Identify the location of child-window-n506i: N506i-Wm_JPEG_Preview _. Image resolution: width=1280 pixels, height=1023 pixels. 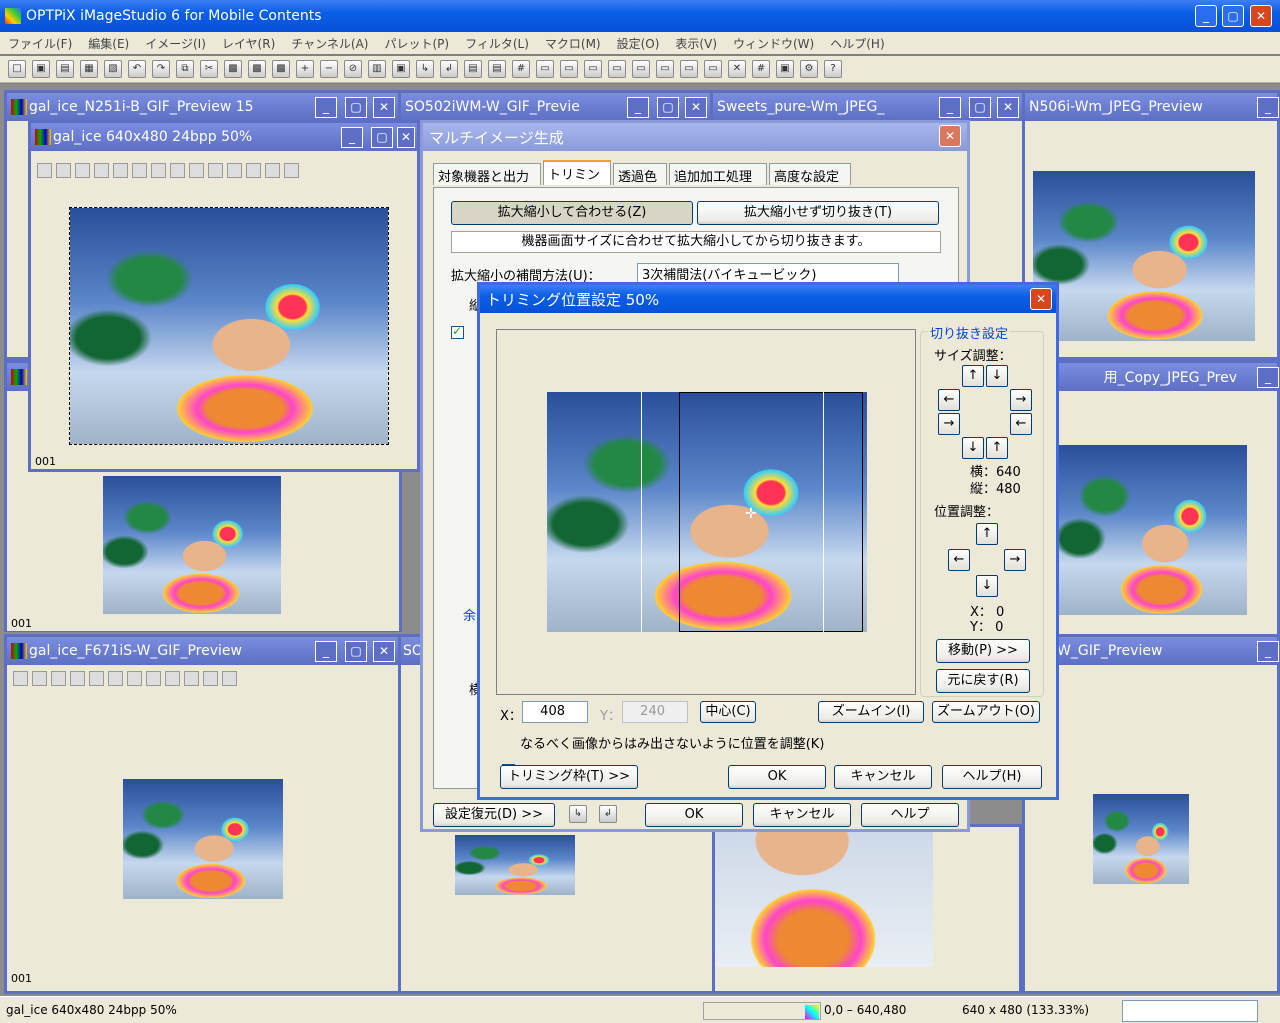
(1151, 225).